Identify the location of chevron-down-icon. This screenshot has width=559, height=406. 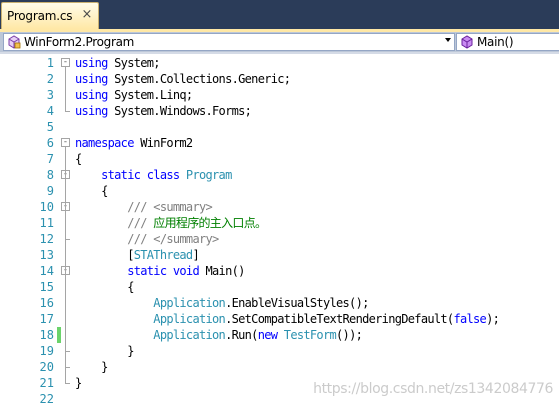
(448, 40).